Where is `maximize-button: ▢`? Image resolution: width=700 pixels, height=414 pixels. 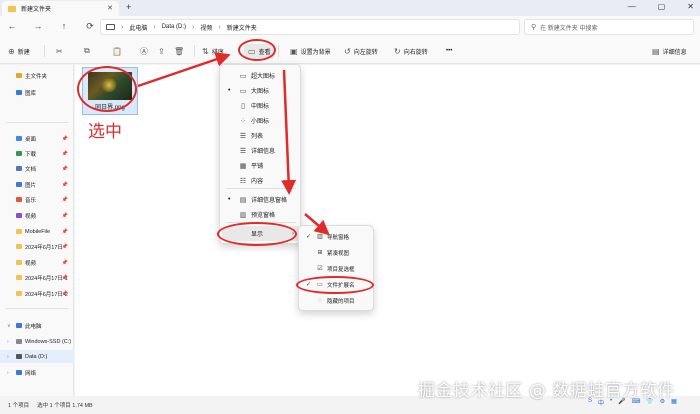
maximize-button: ▢ is located at coordinates (662, 6).